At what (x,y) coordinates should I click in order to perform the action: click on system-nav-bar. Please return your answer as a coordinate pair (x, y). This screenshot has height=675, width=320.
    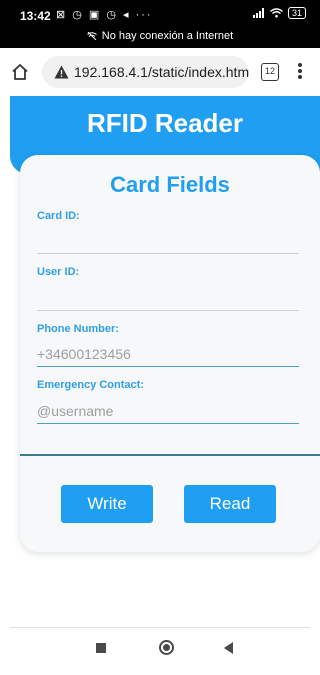
    Looking at the image, I should click on (160, 651).